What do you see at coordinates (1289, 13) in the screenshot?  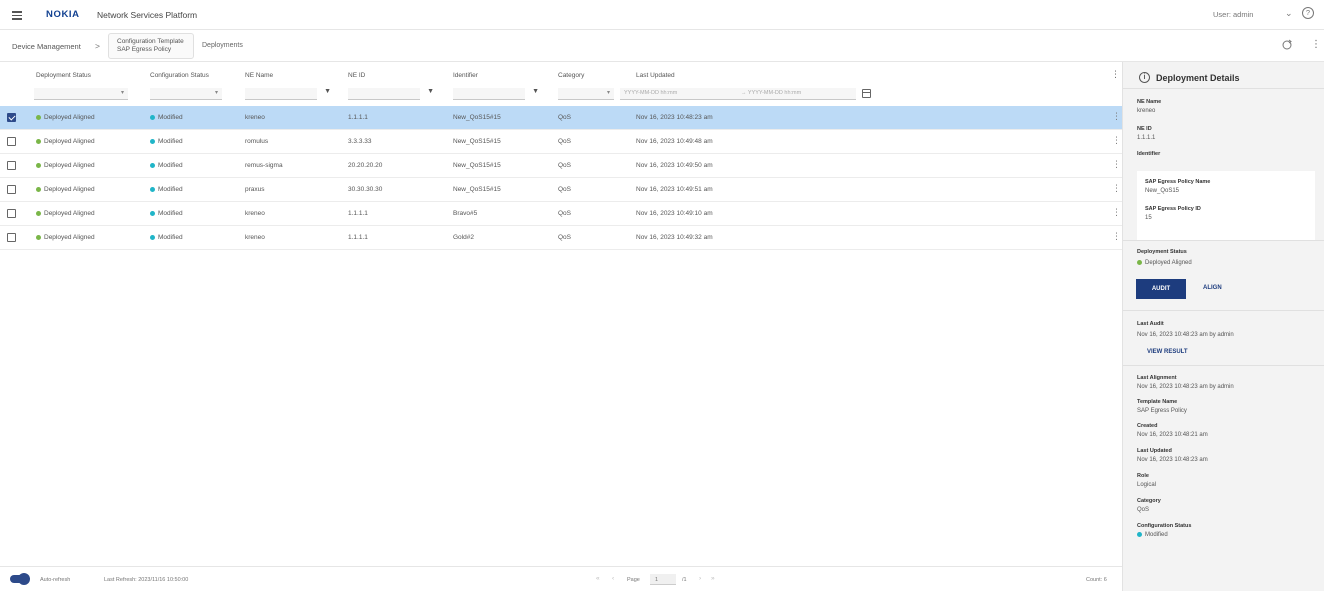 I see `chevron-down-icon: ⌄` at bounding box center [1289, 13].